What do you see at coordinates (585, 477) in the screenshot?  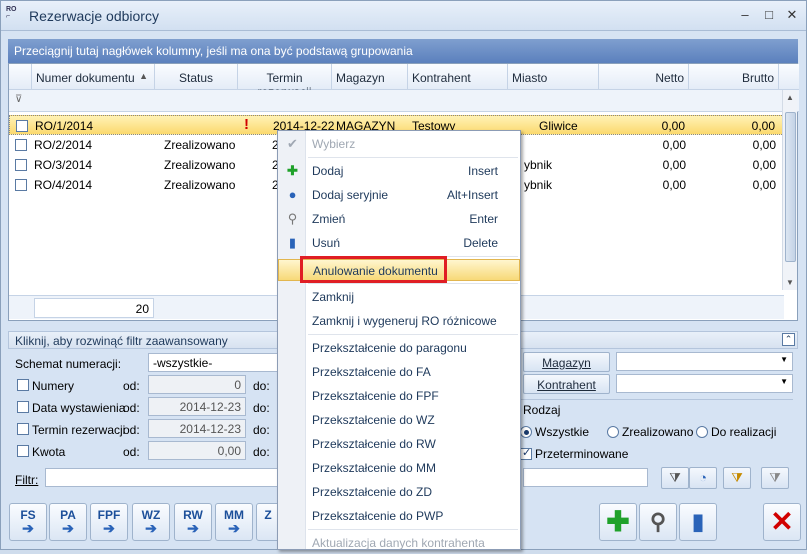 I see `filter-input-right` at bounding box center [585, 477].